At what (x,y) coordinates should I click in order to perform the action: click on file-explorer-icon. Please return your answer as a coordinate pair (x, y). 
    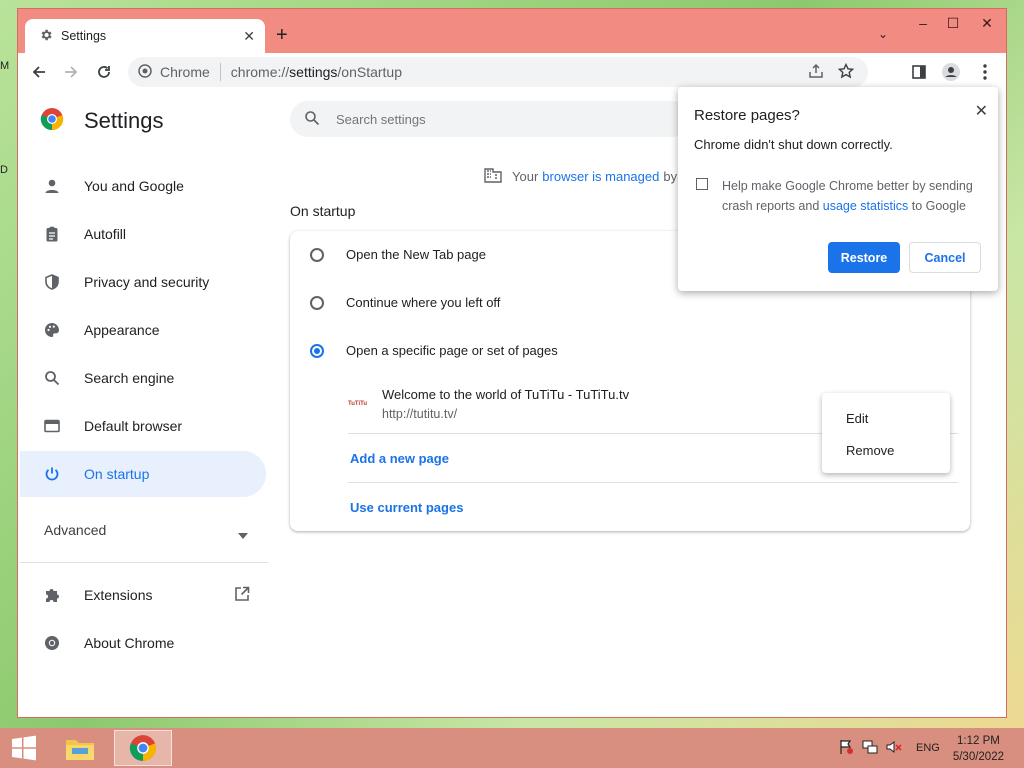
    Looking at the image, I should click on (80, 748).